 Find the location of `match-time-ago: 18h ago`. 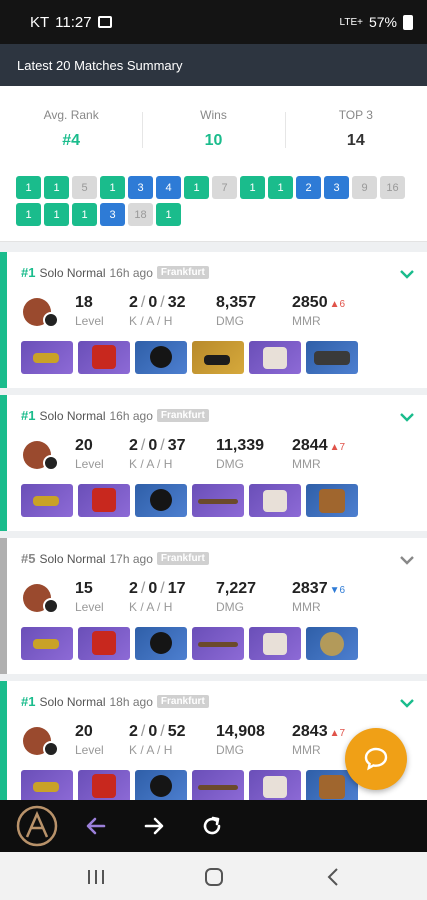

match-time-ago: 18h ago is located at coordinates (131, 701).